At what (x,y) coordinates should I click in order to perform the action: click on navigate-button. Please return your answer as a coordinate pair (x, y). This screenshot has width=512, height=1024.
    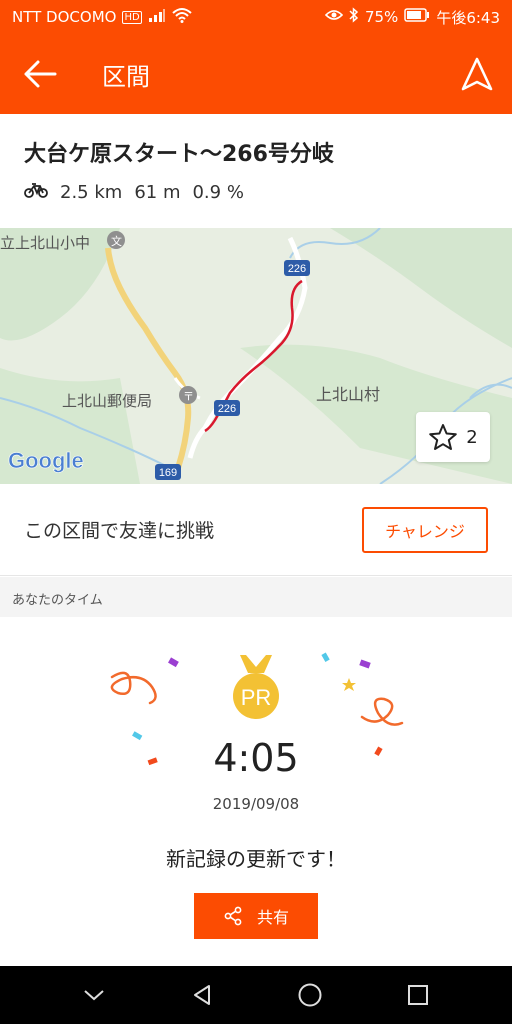
    Looking at the image, I should click on (477, 74).